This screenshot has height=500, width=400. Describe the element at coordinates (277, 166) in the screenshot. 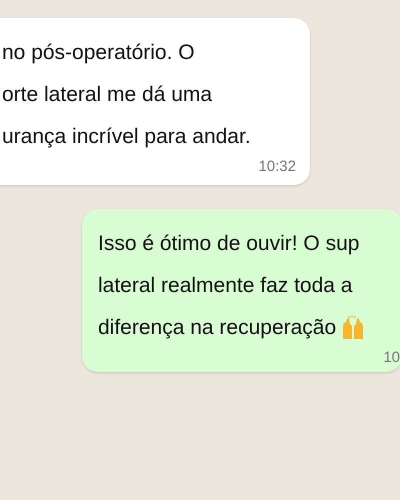

I see `message-time: 10:32` at that location.